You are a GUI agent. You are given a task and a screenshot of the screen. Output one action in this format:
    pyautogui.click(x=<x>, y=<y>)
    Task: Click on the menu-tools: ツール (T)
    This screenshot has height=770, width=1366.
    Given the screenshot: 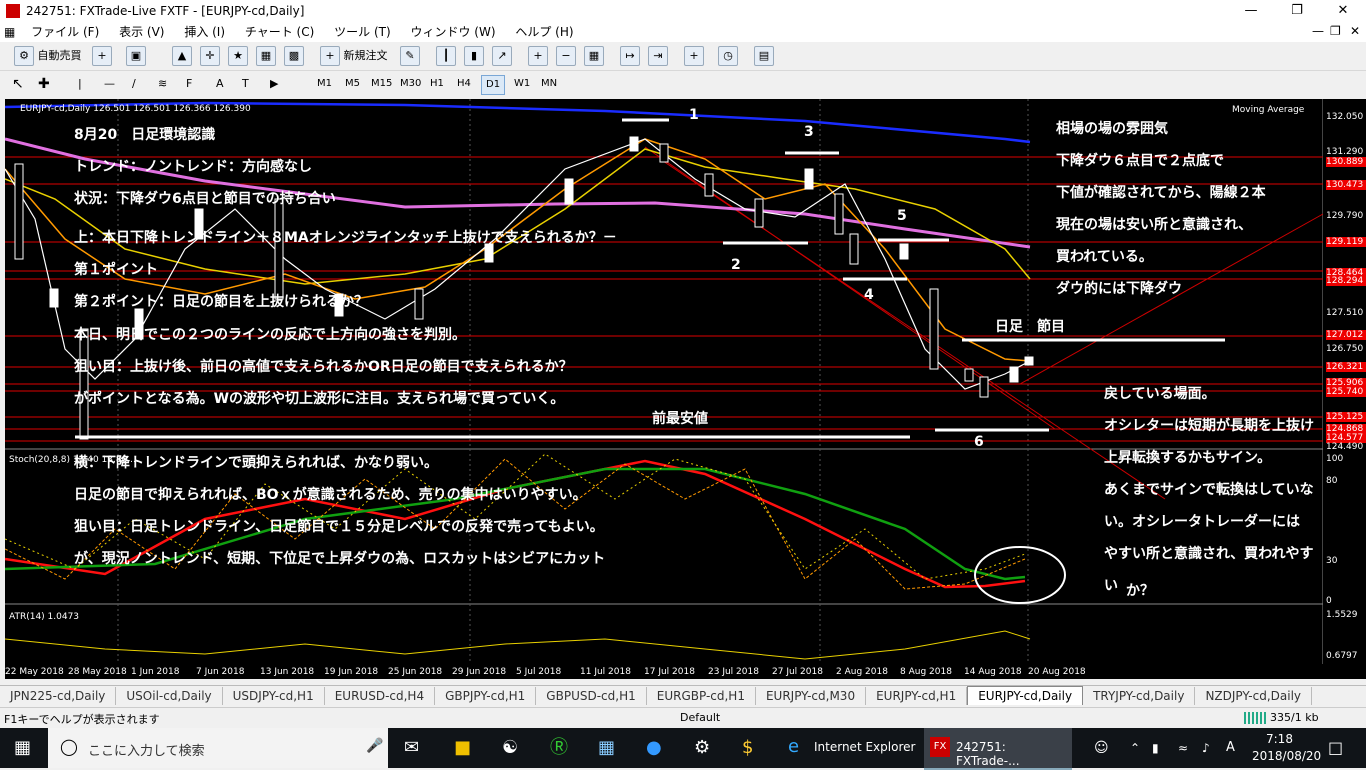 What is the action you would take?
    pyautogui.click(x=362, y=32)
    